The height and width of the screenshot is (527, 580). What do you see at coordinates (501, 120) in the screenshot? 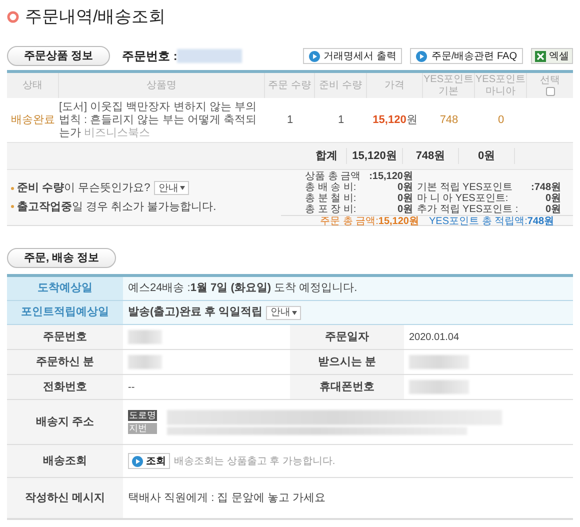
I see `points-text: 0` at bounding box center [501, 120].